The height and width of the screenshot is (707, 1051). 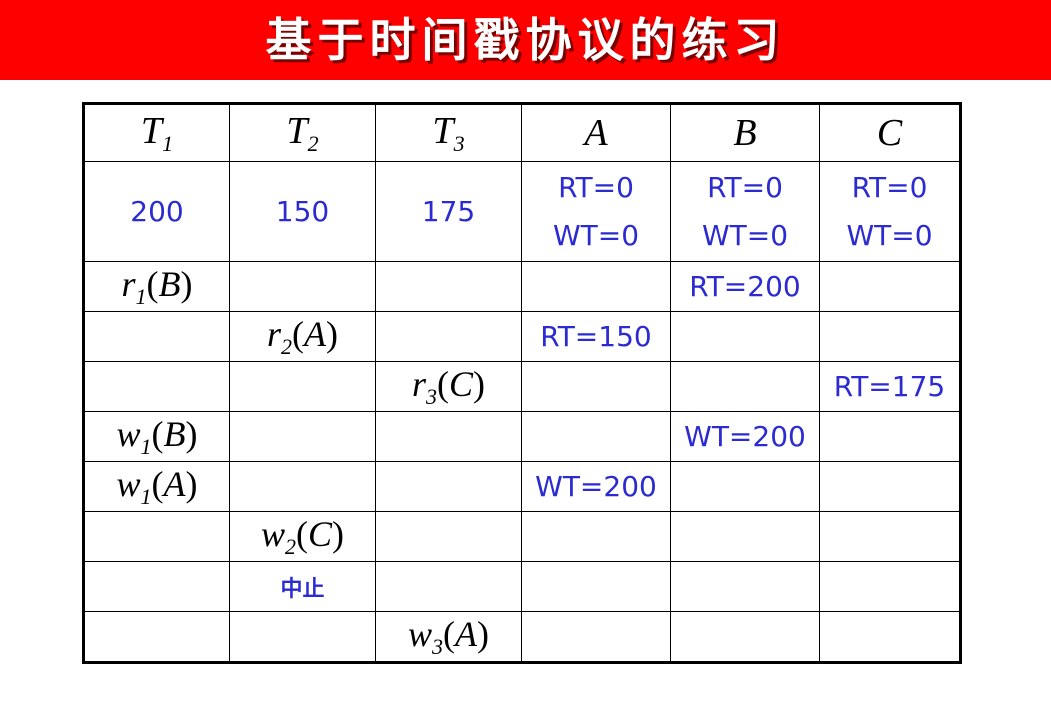 What do you see at coordinates (596, 211) in the screenshot?
I see `init-a: RT=0 WT=0` at bounding box center [596, 211].